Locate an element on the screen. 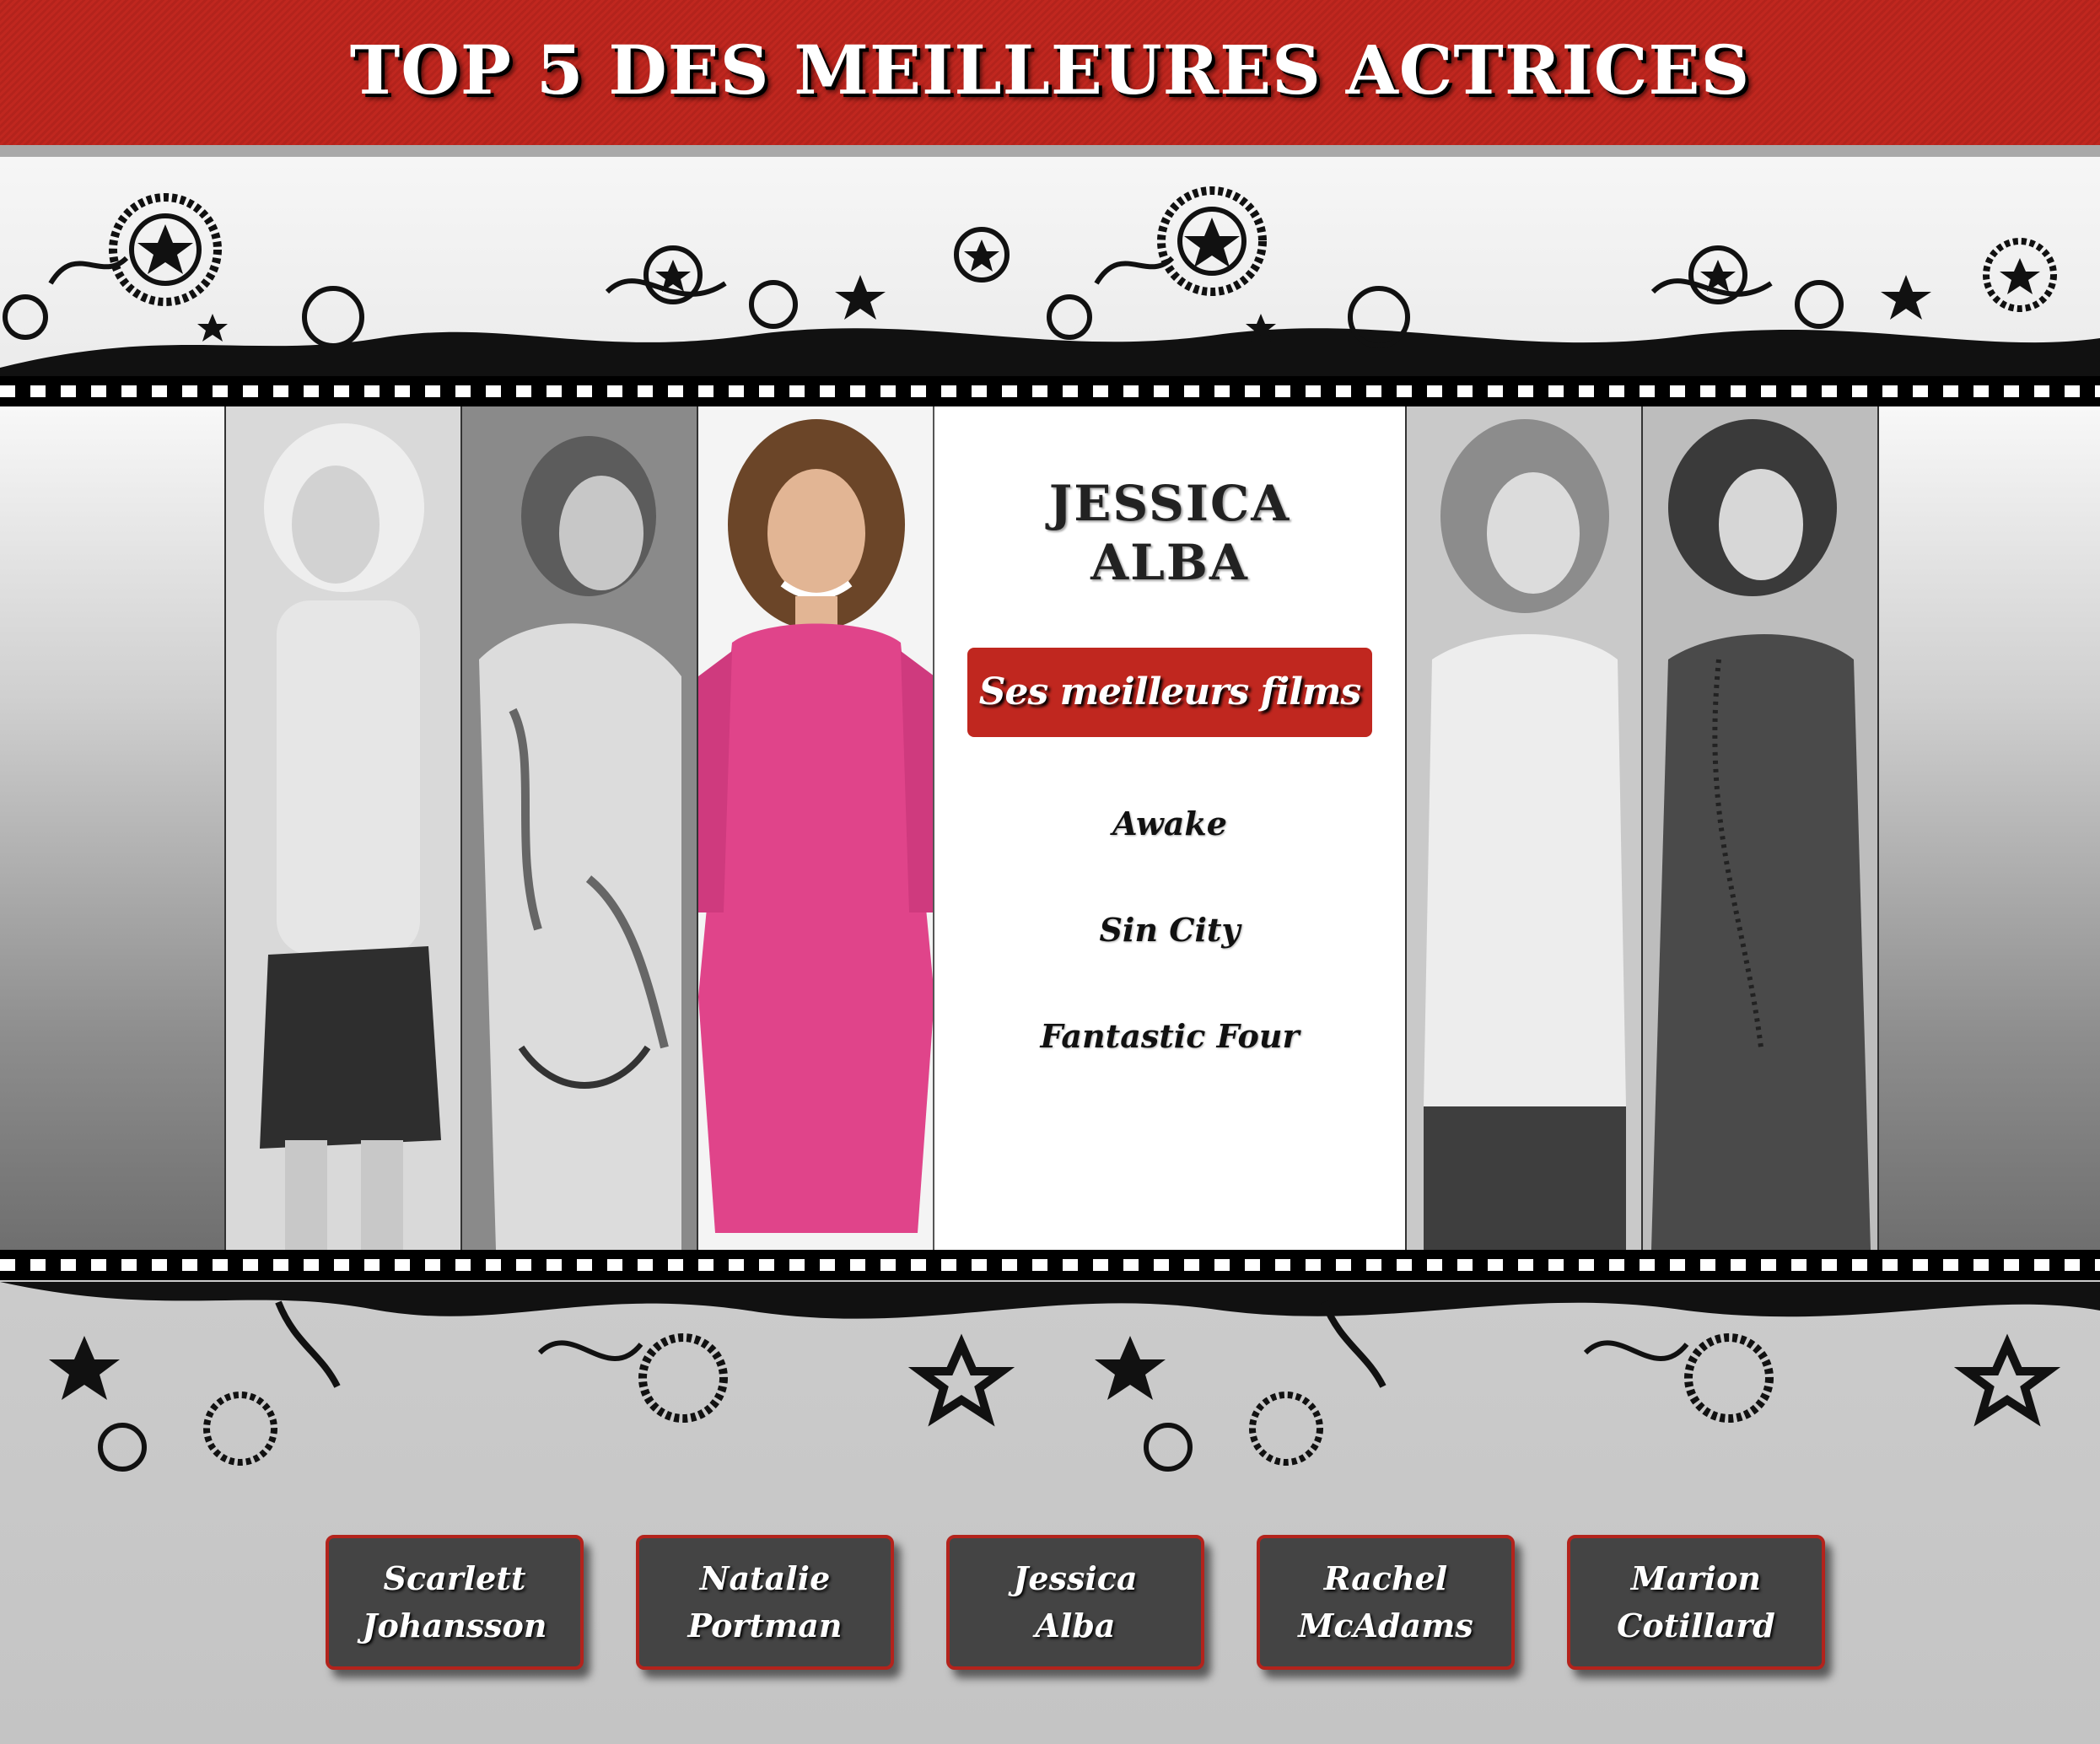 The width and height of the screenshot is (2100, 1744). bottom-ornament-band is located at coordinates (1050, 1377).